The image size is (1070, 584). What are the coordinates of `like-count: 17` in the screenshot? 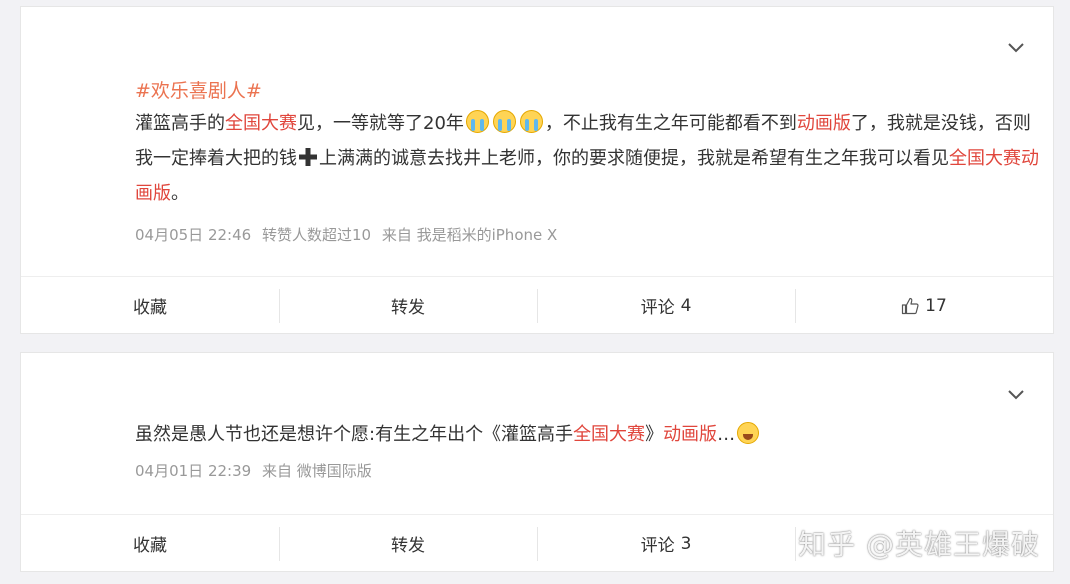 It's located at (936, 305).